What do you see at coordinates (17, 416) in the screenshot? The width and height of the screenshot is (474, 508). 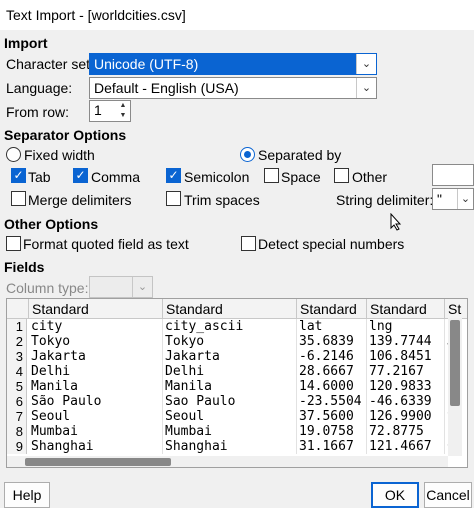 I see `row-number: 7` at bounding box center [17, 416].